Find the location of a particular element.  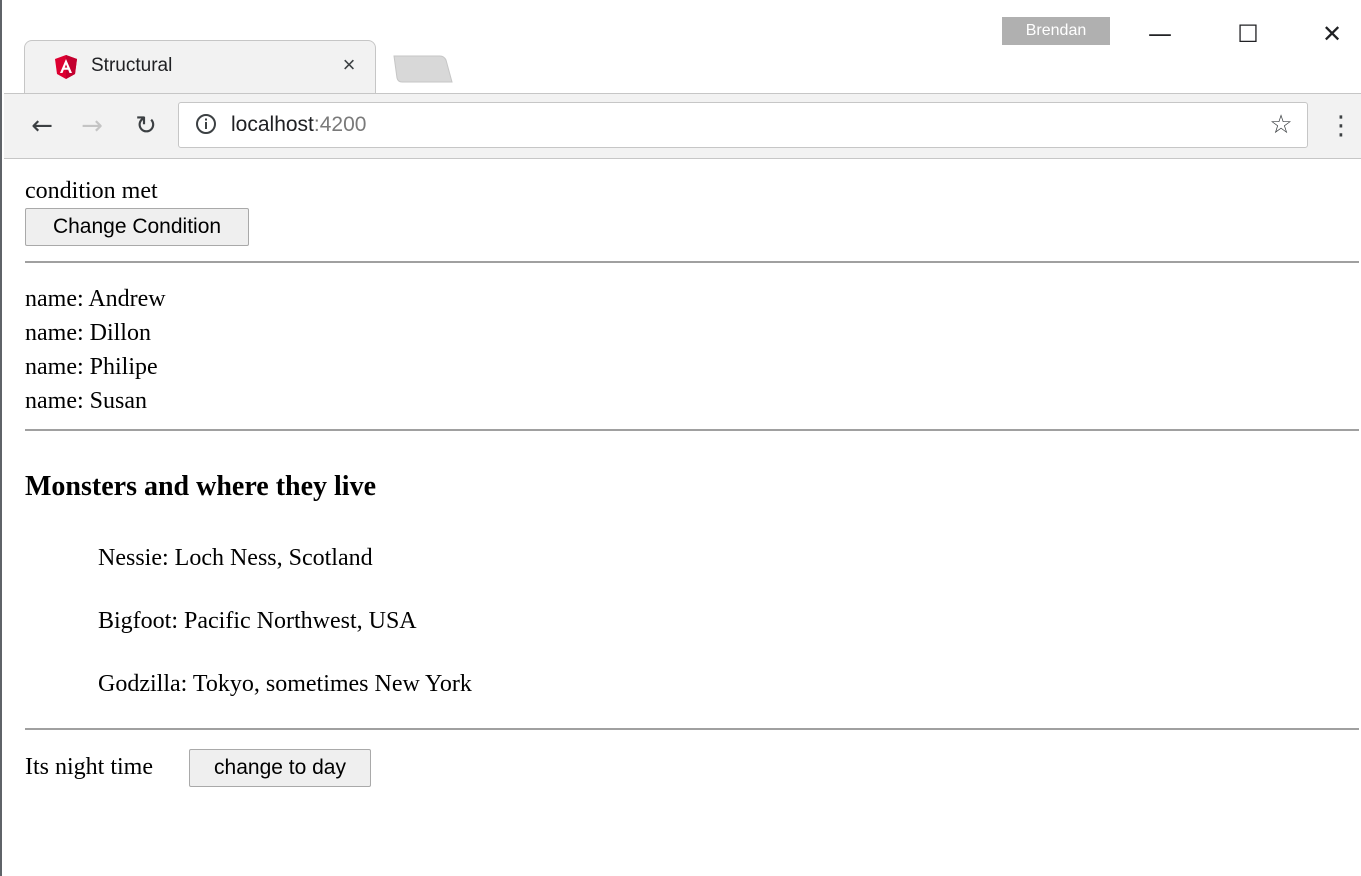

back-icon: ← is located at coordinates (42, 126).